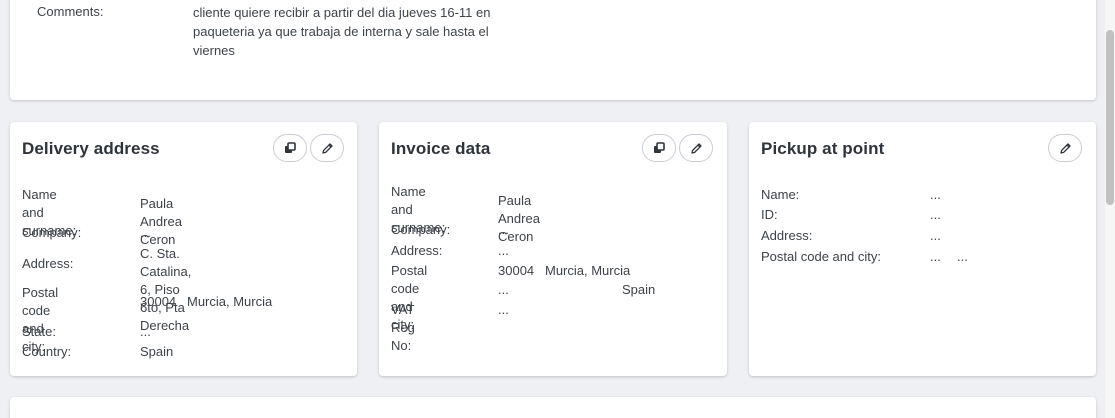 This screenshot has width=1115, height=418. I want to click on country-value: Spain, so click(157, 351).